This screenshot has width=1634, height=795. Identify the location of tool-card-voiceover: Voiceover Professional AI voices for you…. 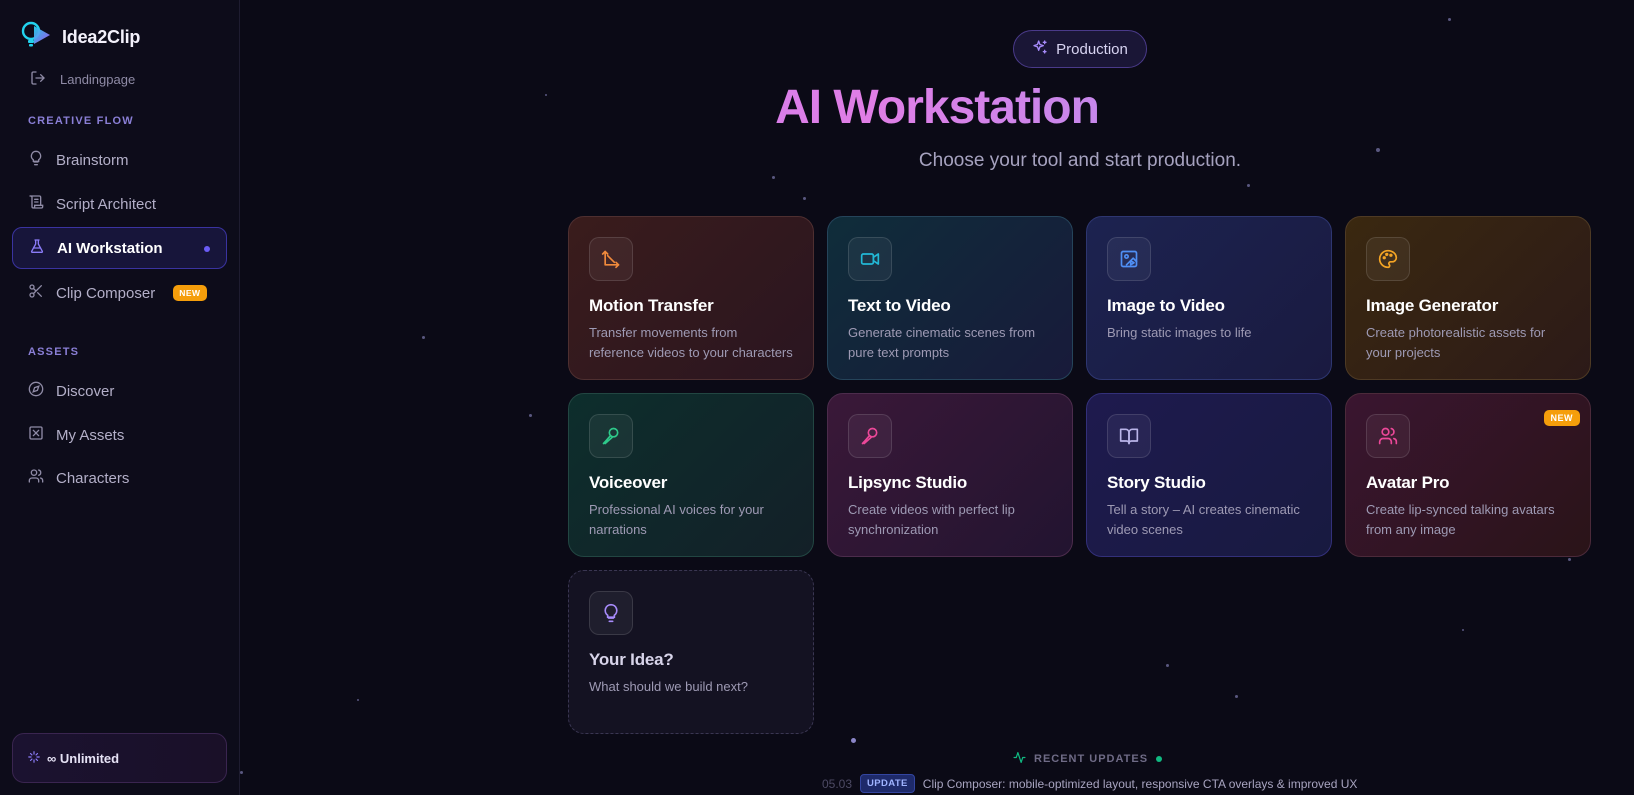
(691, 475).